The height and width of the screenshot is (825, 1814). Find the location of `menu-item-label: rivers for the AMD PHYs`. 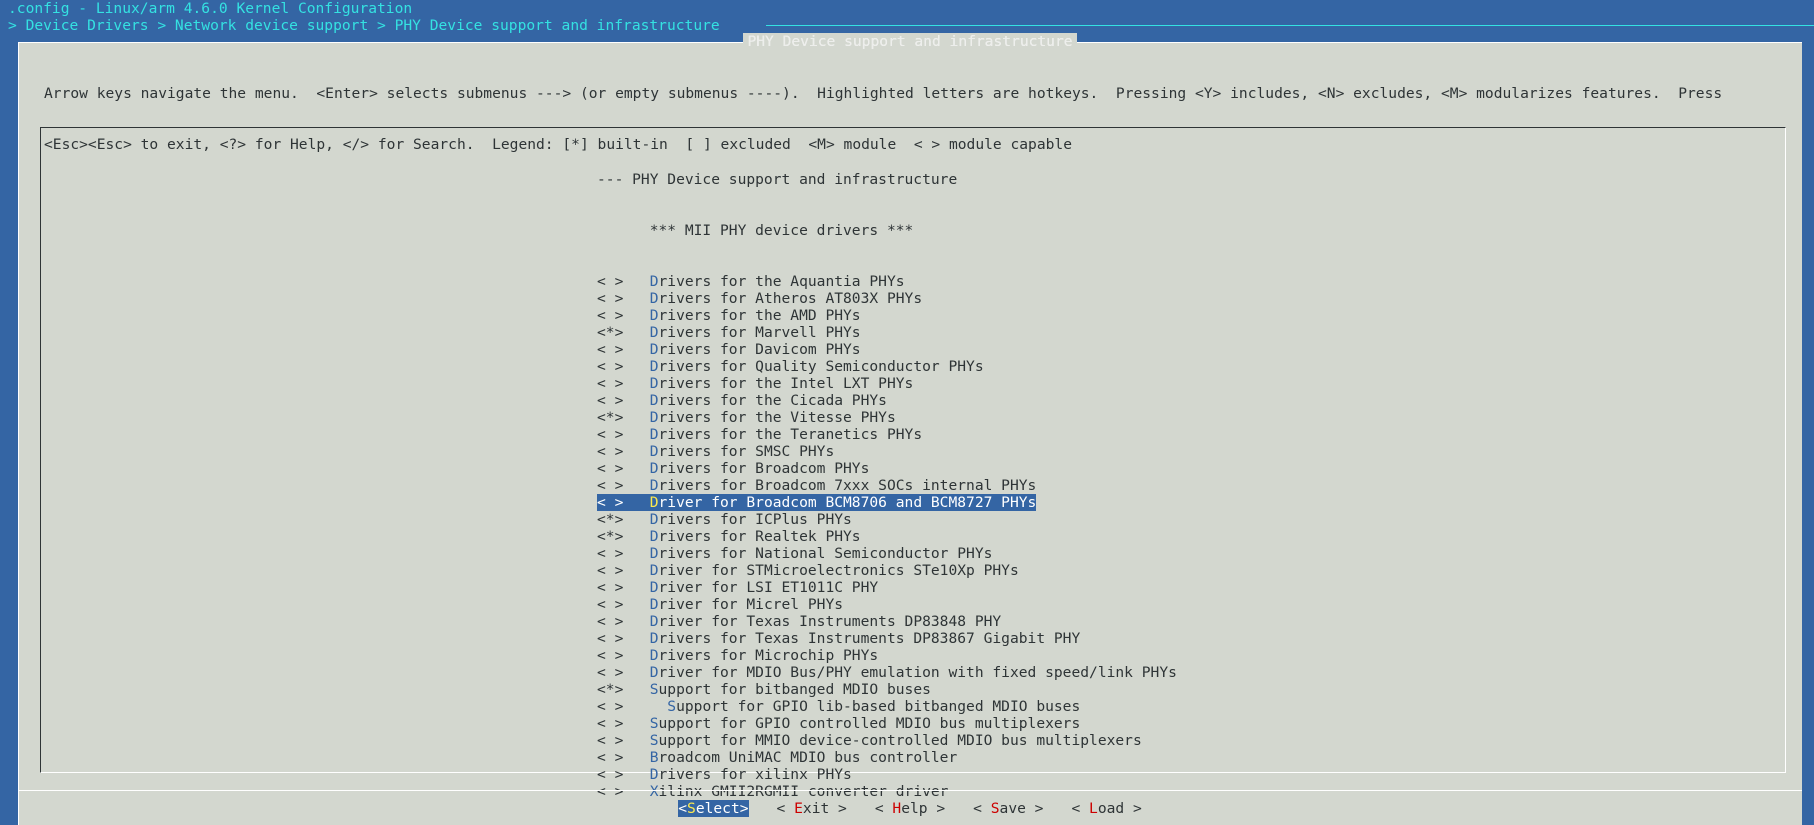

menu-item-label: rivers for the AMD PHYs is located at coordinates (759, 315).